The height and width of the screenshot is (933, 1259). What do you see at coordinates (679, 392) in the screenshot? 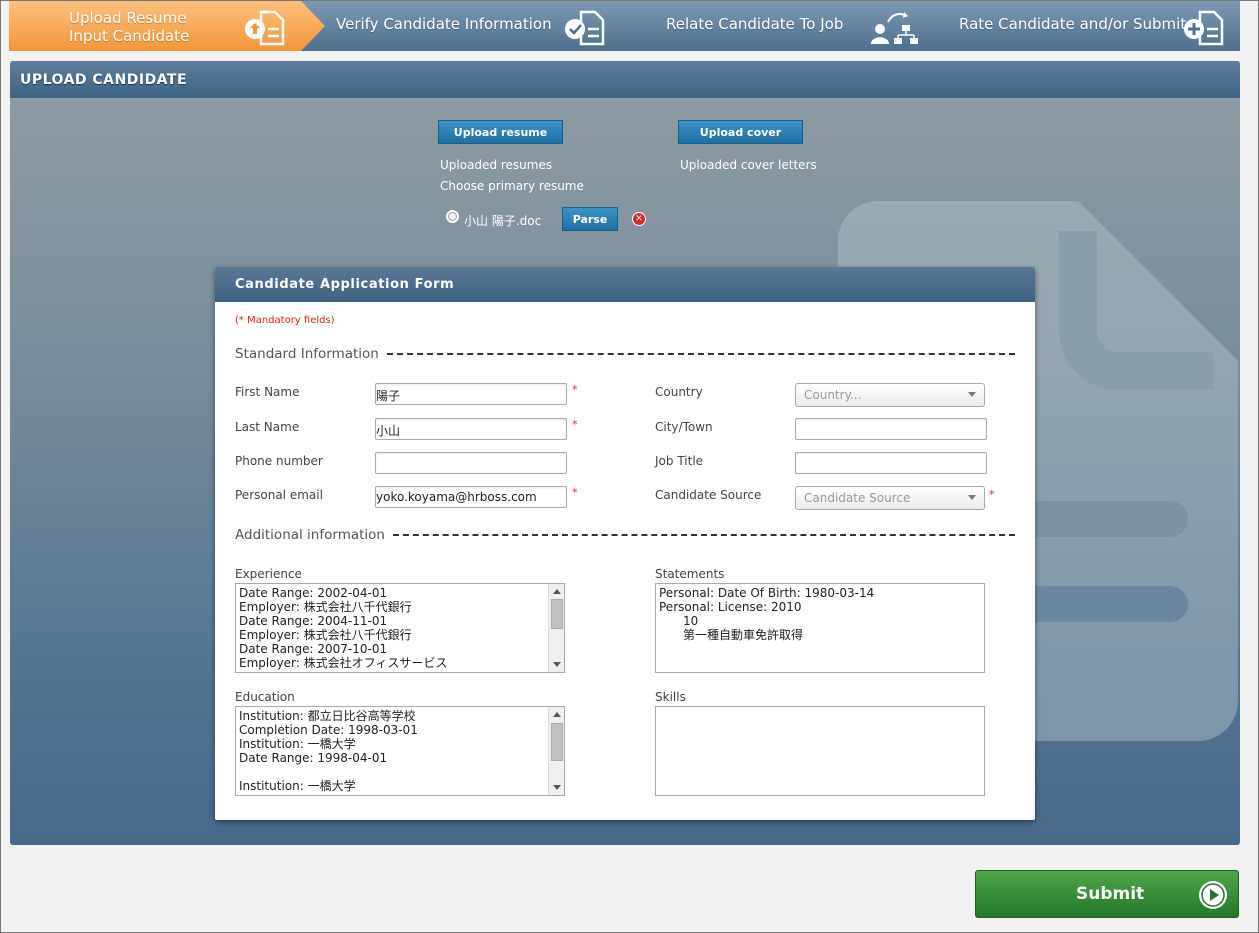
I see `country-label: Country` at bounding box center [679, 392].